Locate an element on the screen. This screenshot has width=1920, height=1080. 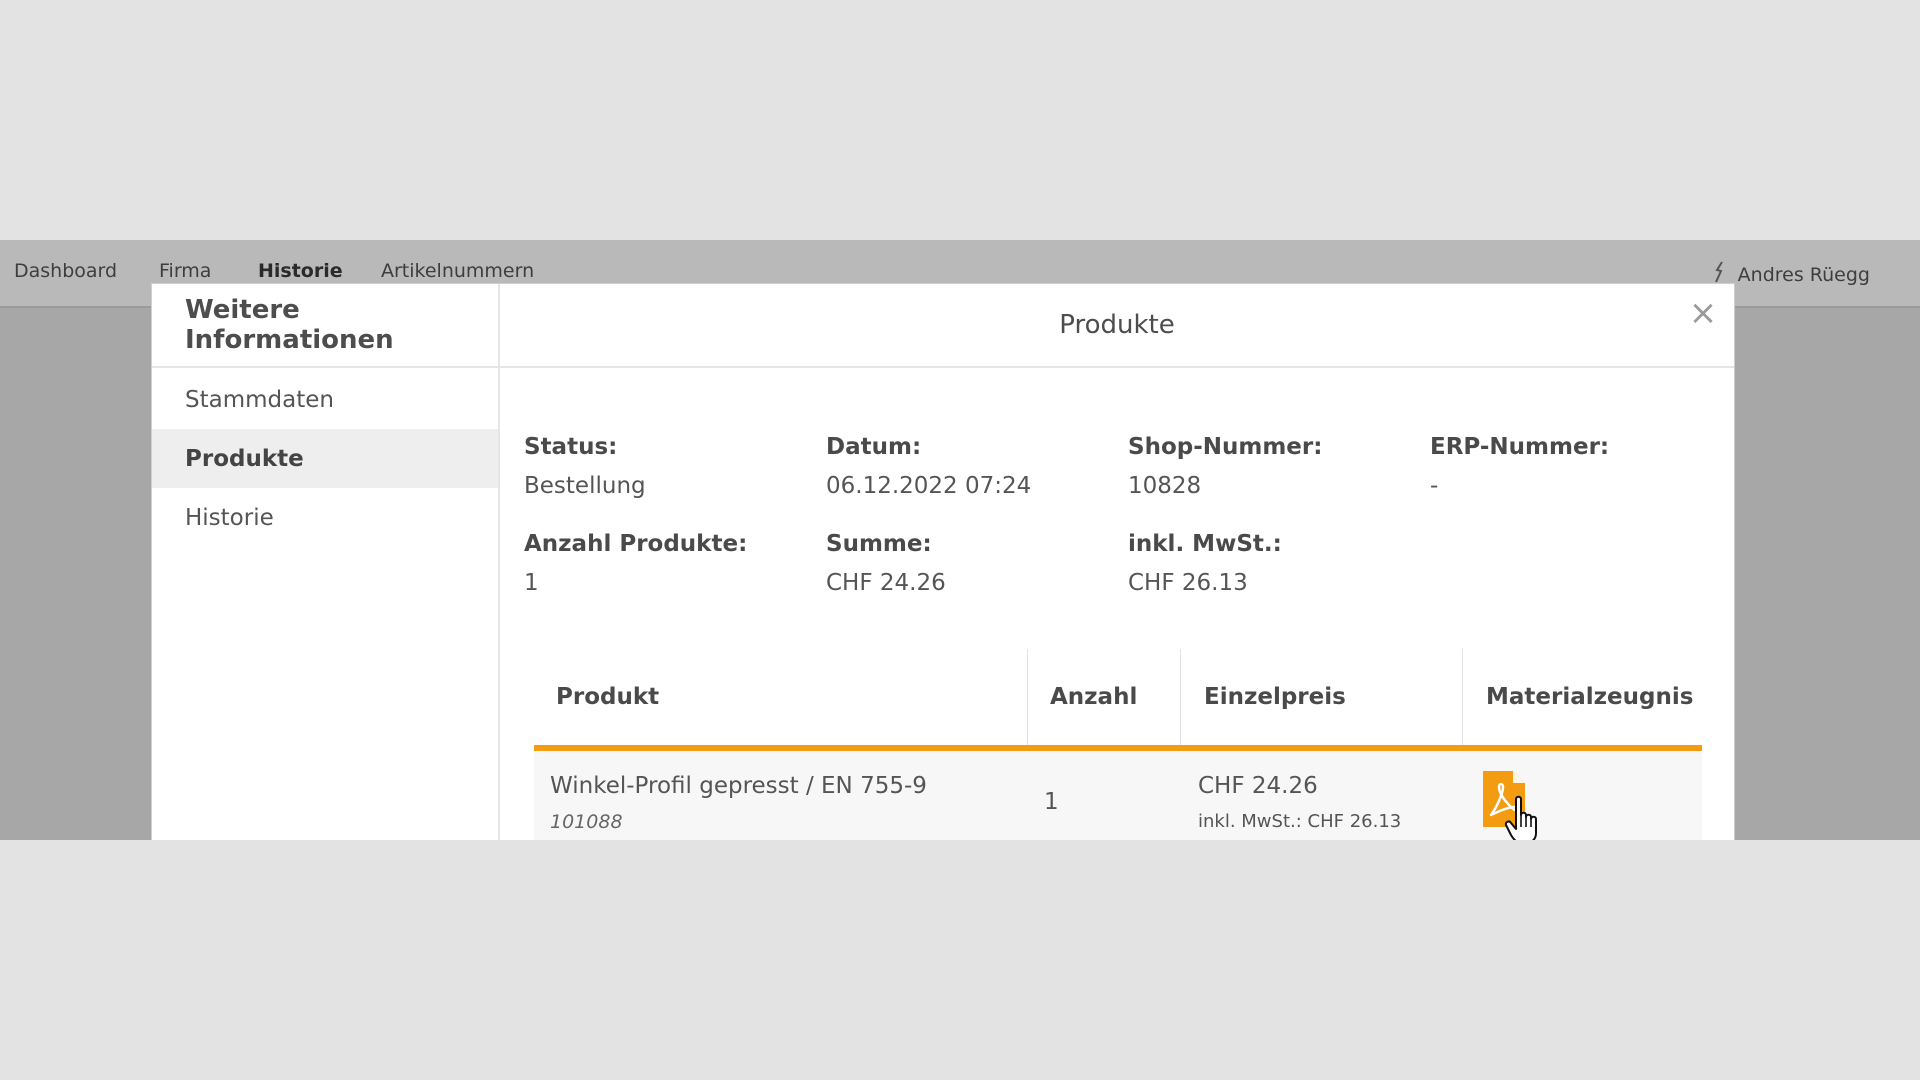
anzahl-produkte-label: Anzahl Produkte: is located at coordinates (636, 544).